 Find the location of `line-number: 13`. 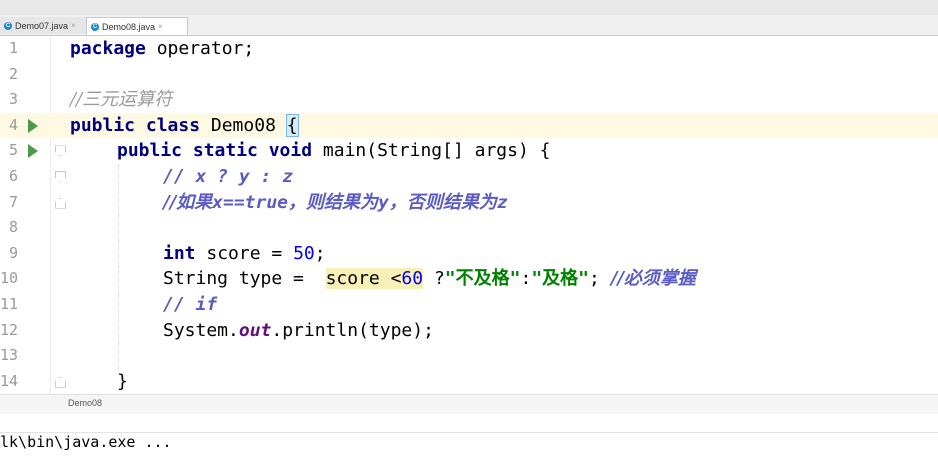

line-number: 13 is located at coordinates (9, 355).